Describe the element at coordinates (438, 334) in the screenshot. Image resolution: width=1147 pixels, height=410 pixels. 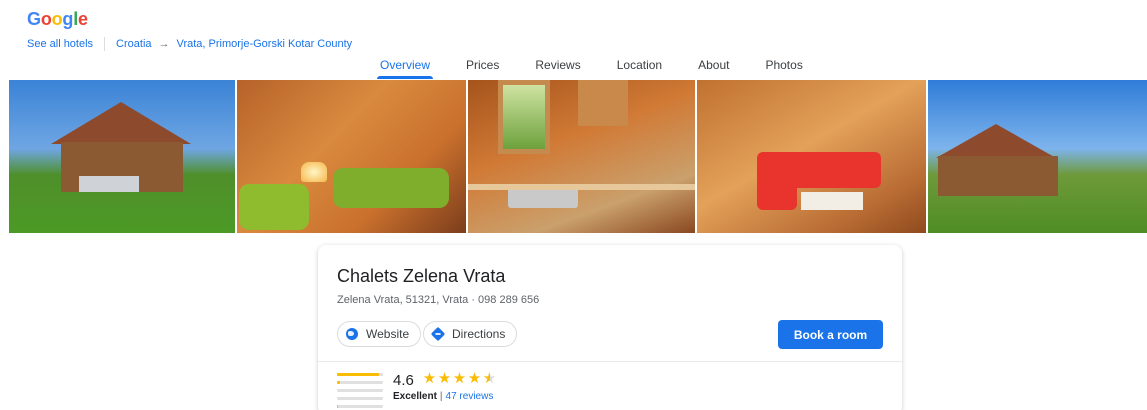
I see `directions-icon` at that location.